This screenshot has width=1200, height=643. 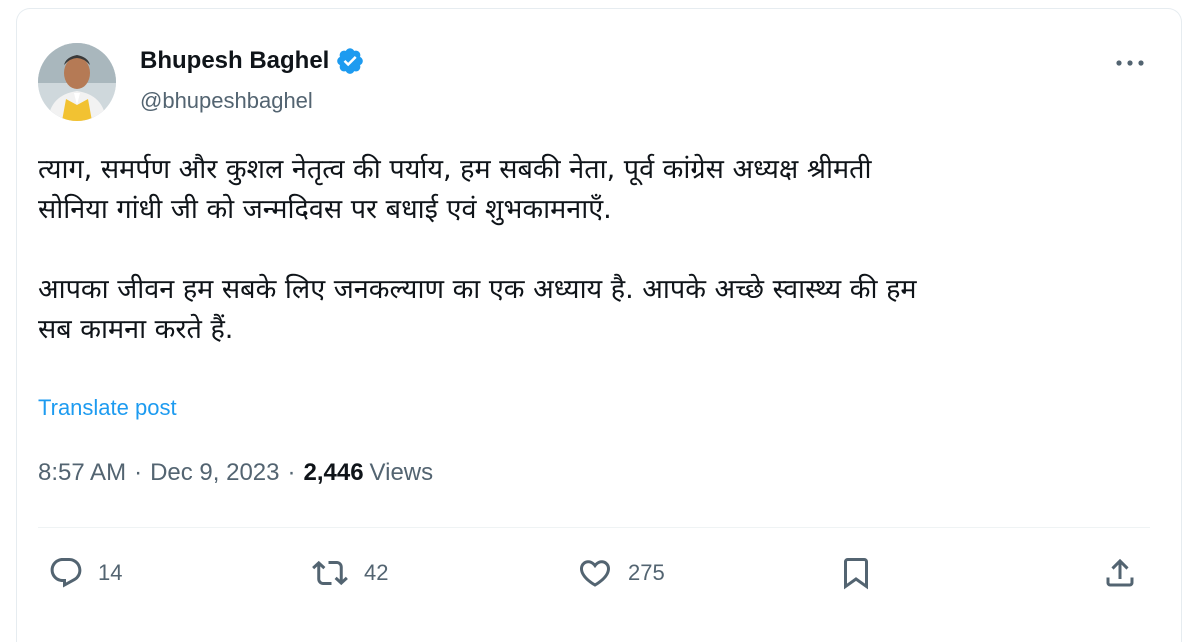 I want to click on author-name-row: Bhupesh Baghel, so click(x=252, y=61).